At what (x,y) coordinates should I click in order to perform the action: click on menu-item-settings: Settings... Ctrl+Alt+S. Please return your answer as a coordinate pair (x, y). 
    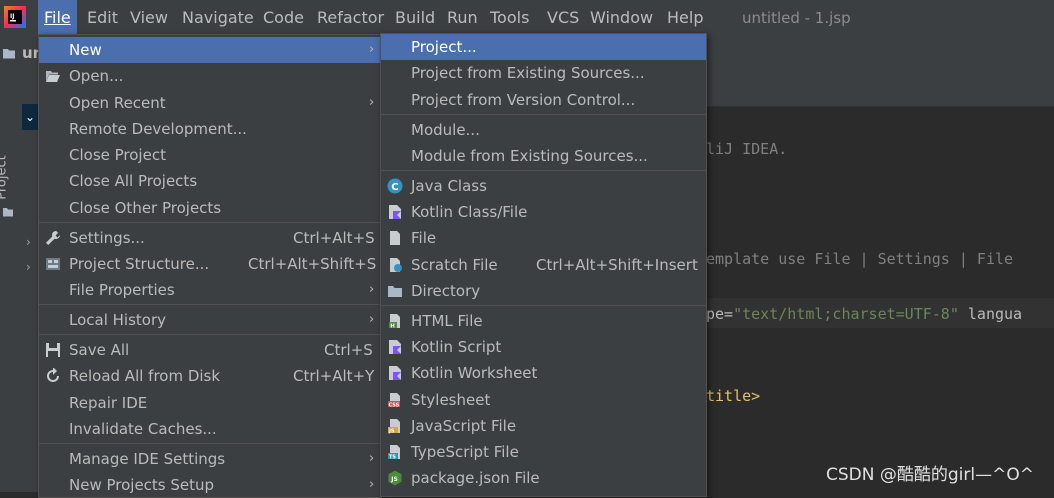
    Looking at the image, I should click on (210, 238).